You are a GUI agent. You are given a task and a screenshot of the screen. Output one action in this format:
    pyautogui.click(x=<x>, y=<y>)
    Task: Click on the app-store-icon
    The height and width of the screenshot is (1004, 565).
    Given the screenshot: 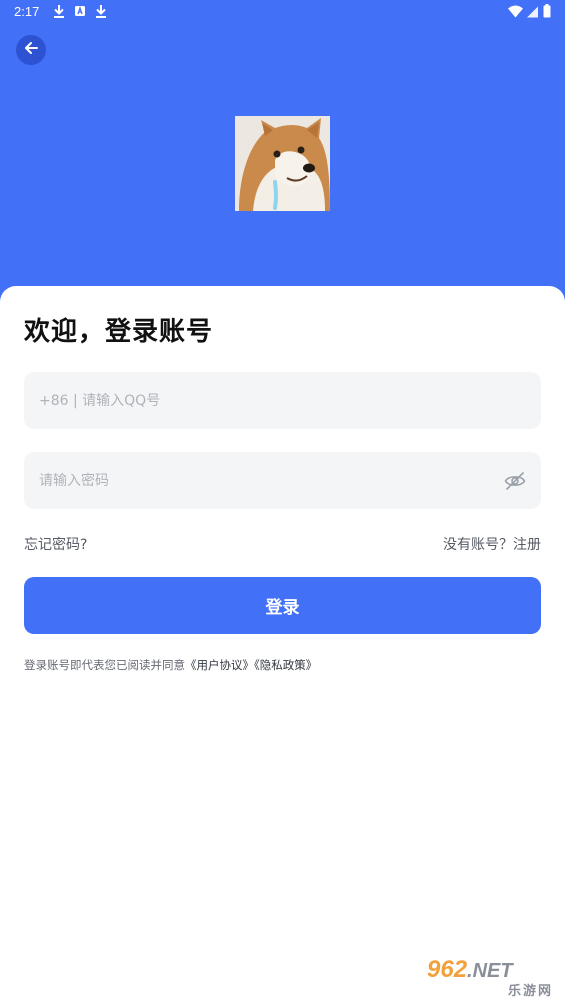 What is the action you would take?
    pyautogui.click(x=80, y=11)
    